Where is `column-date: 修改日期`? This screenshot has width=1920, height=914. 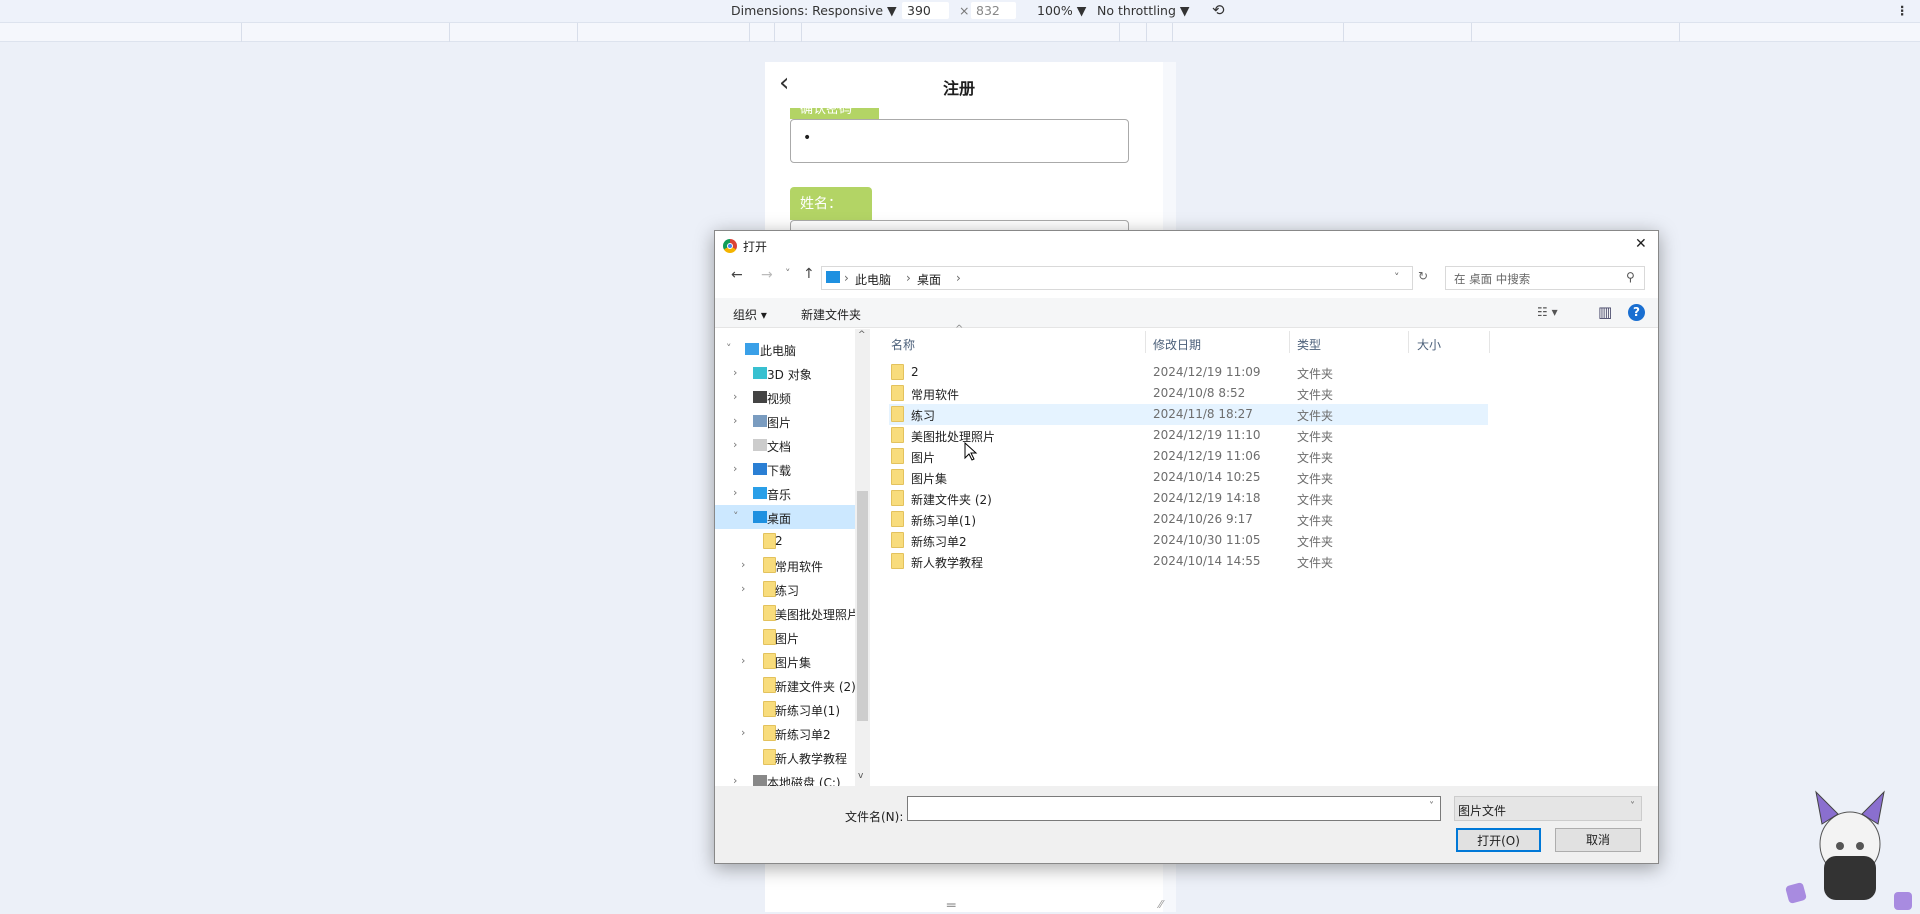 column-date: 修改日期 is located at coordinates (1177, 344).